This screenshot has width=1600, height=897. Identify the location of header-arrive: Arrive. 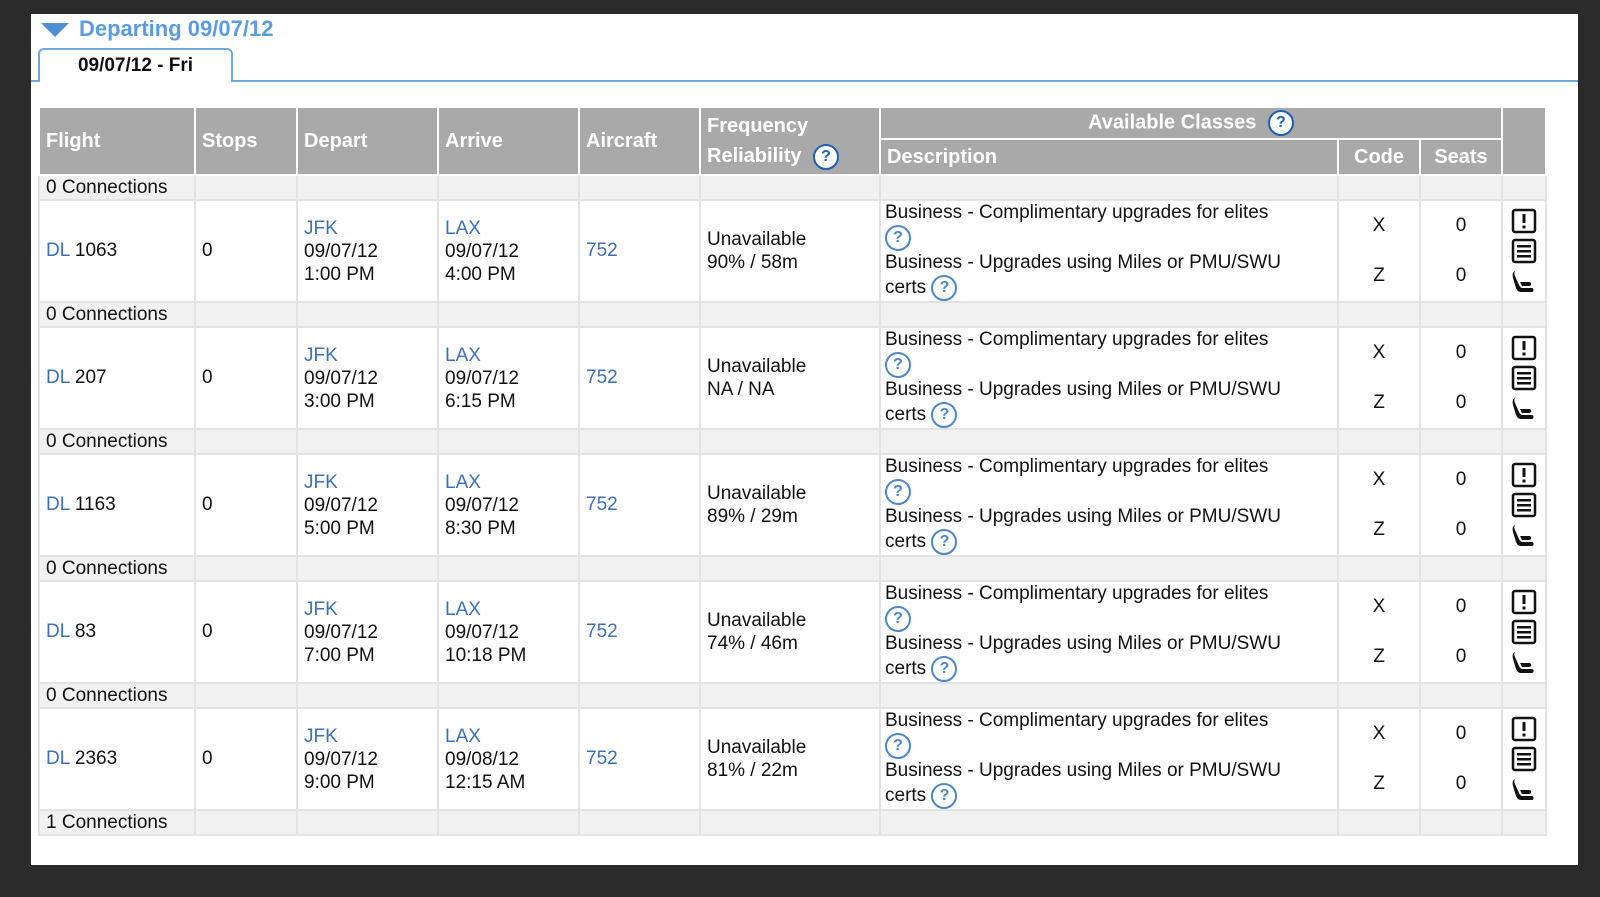
(508, 141).